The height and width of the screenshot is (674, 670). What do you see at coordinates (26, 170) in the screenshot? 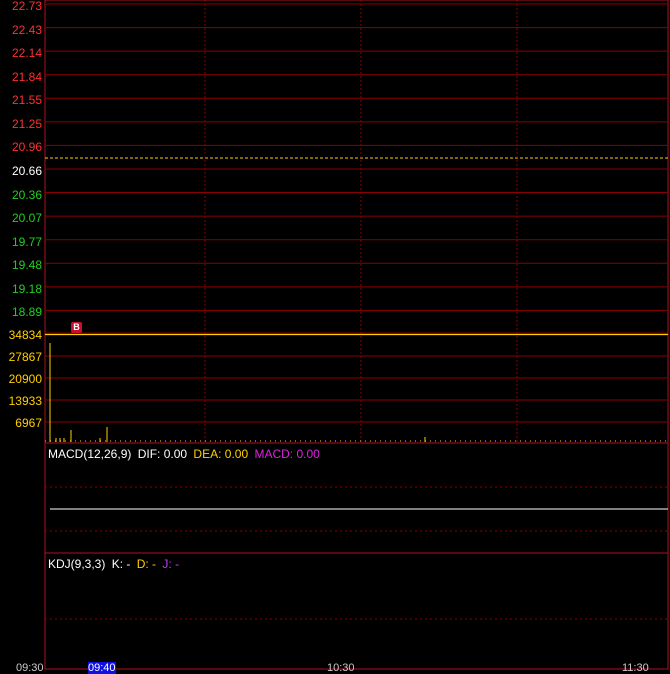
I see `price-tick-label: 20.66` at bounding box center [26, 170].